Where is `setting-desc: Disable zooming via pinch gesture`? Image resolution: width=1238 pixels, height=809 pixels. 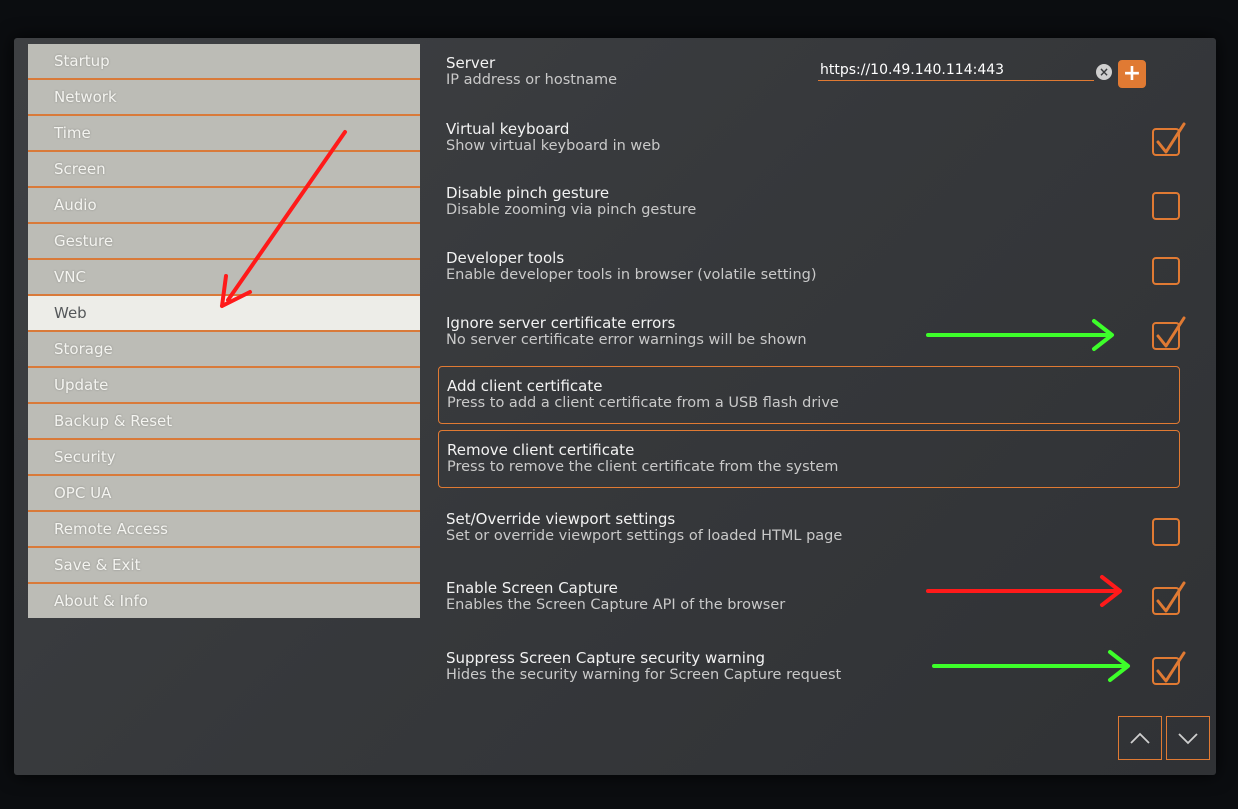
setting-desc: Disable zooming via pinch gesture is located at coordinates (571, 210).